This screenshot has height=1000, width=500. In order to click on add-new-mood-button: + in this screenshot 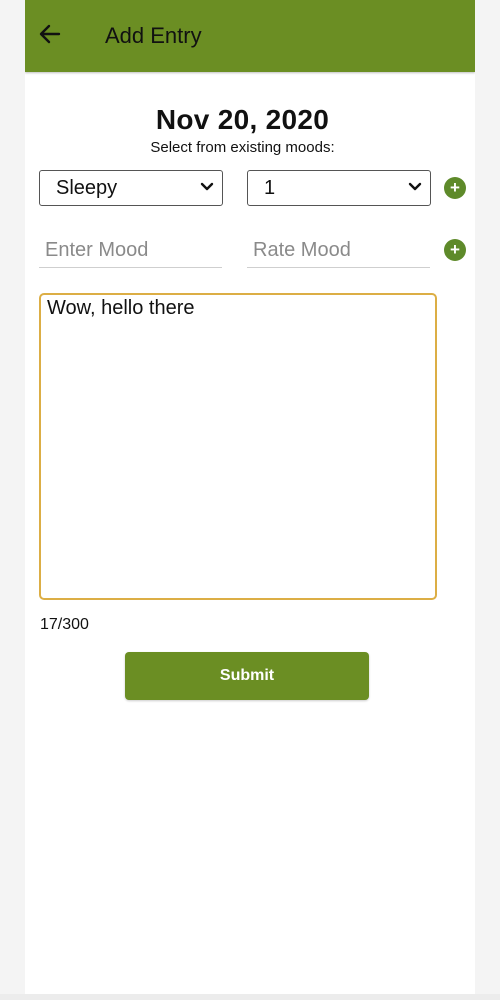, I will do `click(455, 250)`.